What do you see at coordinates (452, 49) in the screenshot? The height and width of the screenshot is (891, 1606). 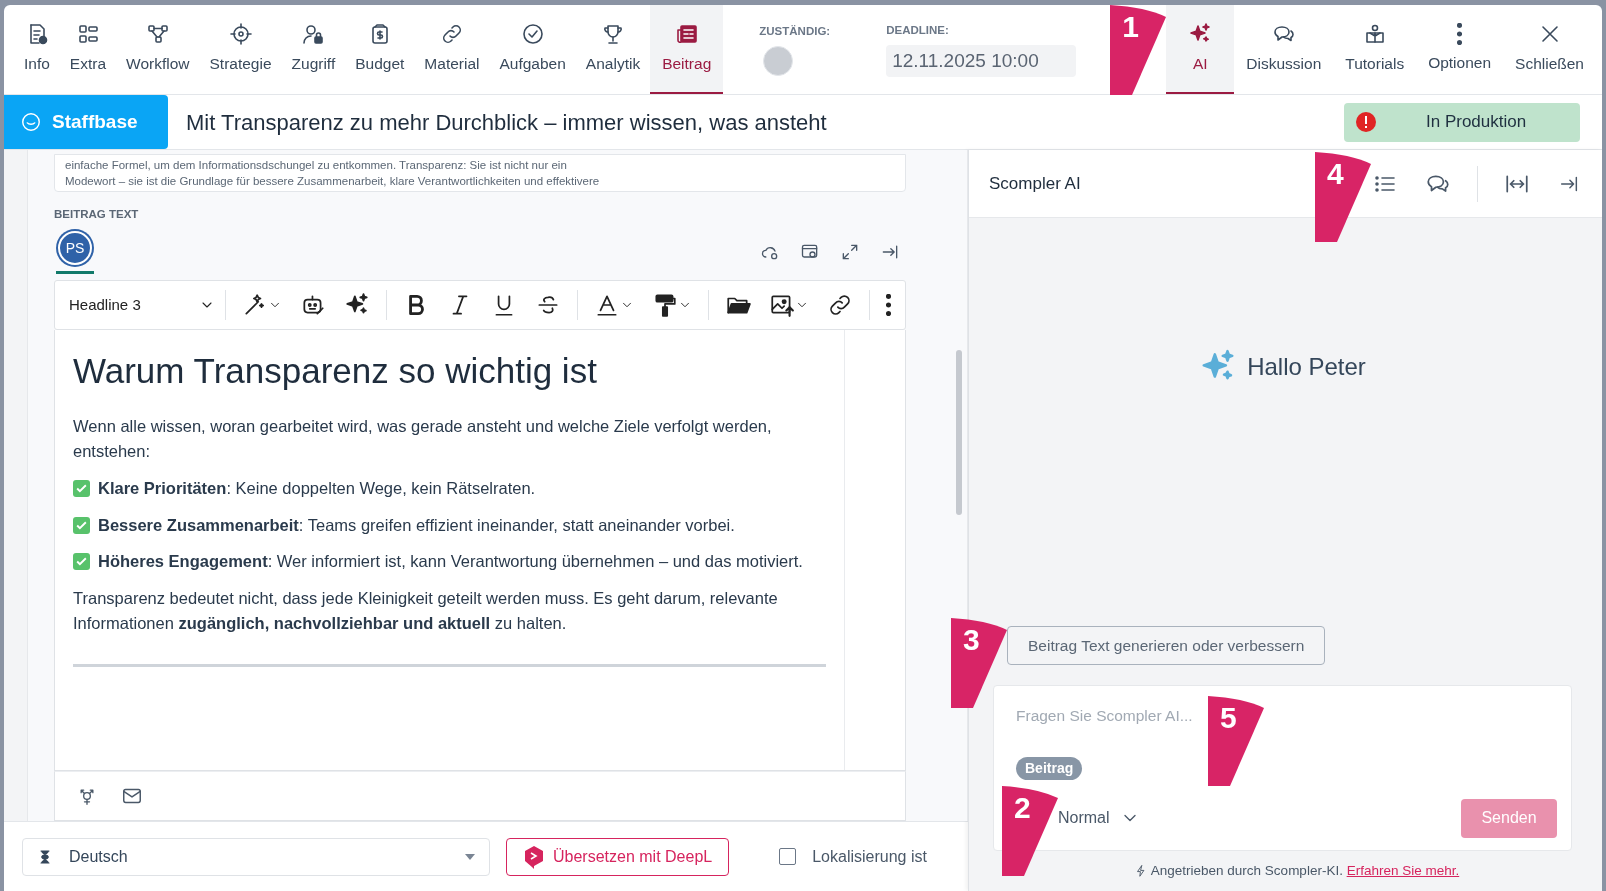 I see `nav-tab: Material` at bounding box center [452, 49].